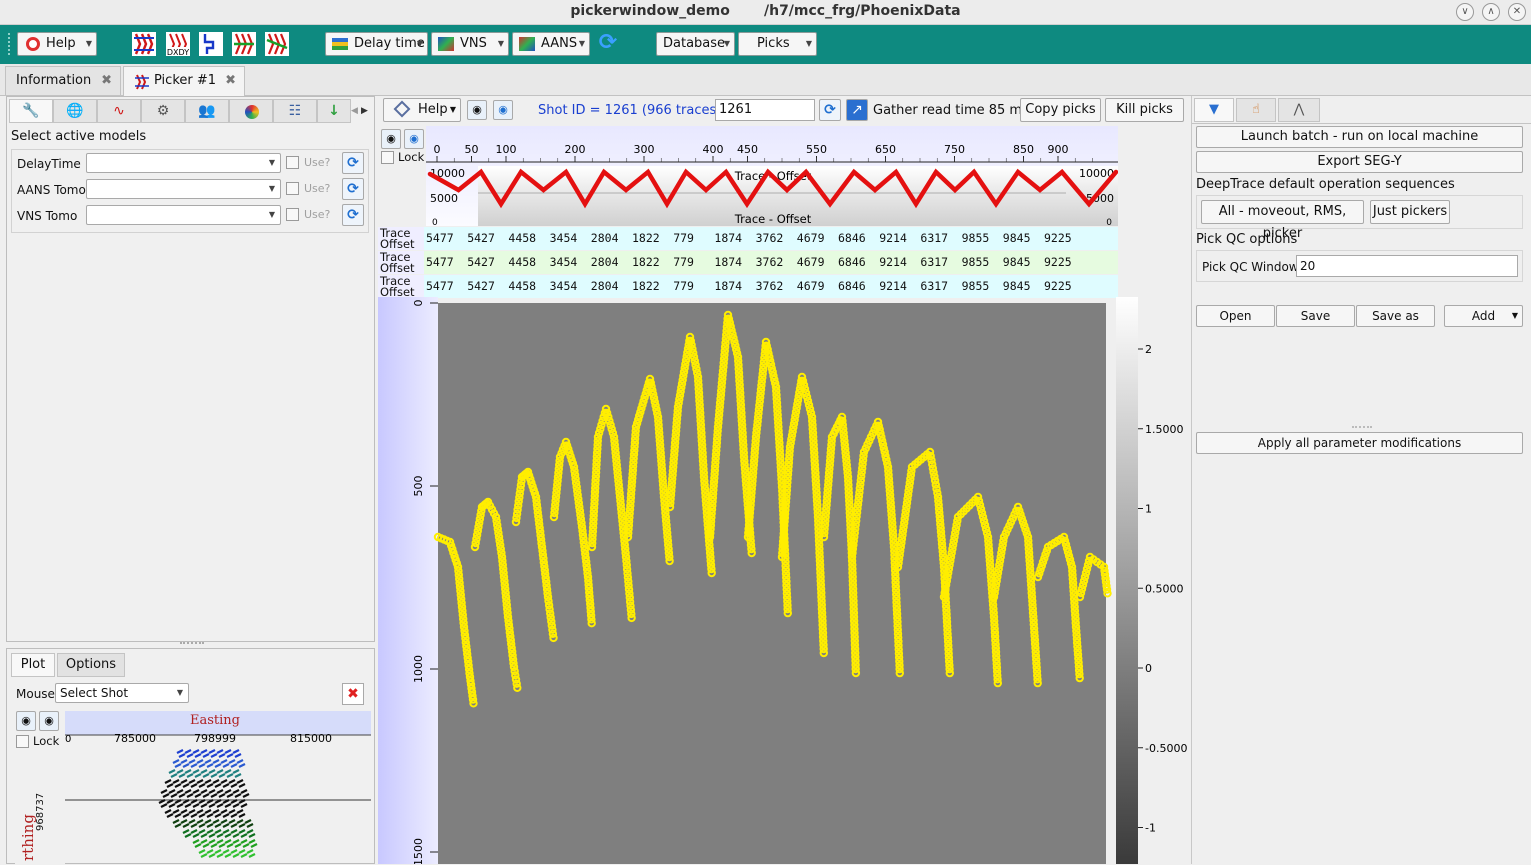 The height and width of the screenshot is (865, 1531). Describe the element at coordinates (1256, 110) in the screenshot. I see `tab-pointer: ☝` at that location.